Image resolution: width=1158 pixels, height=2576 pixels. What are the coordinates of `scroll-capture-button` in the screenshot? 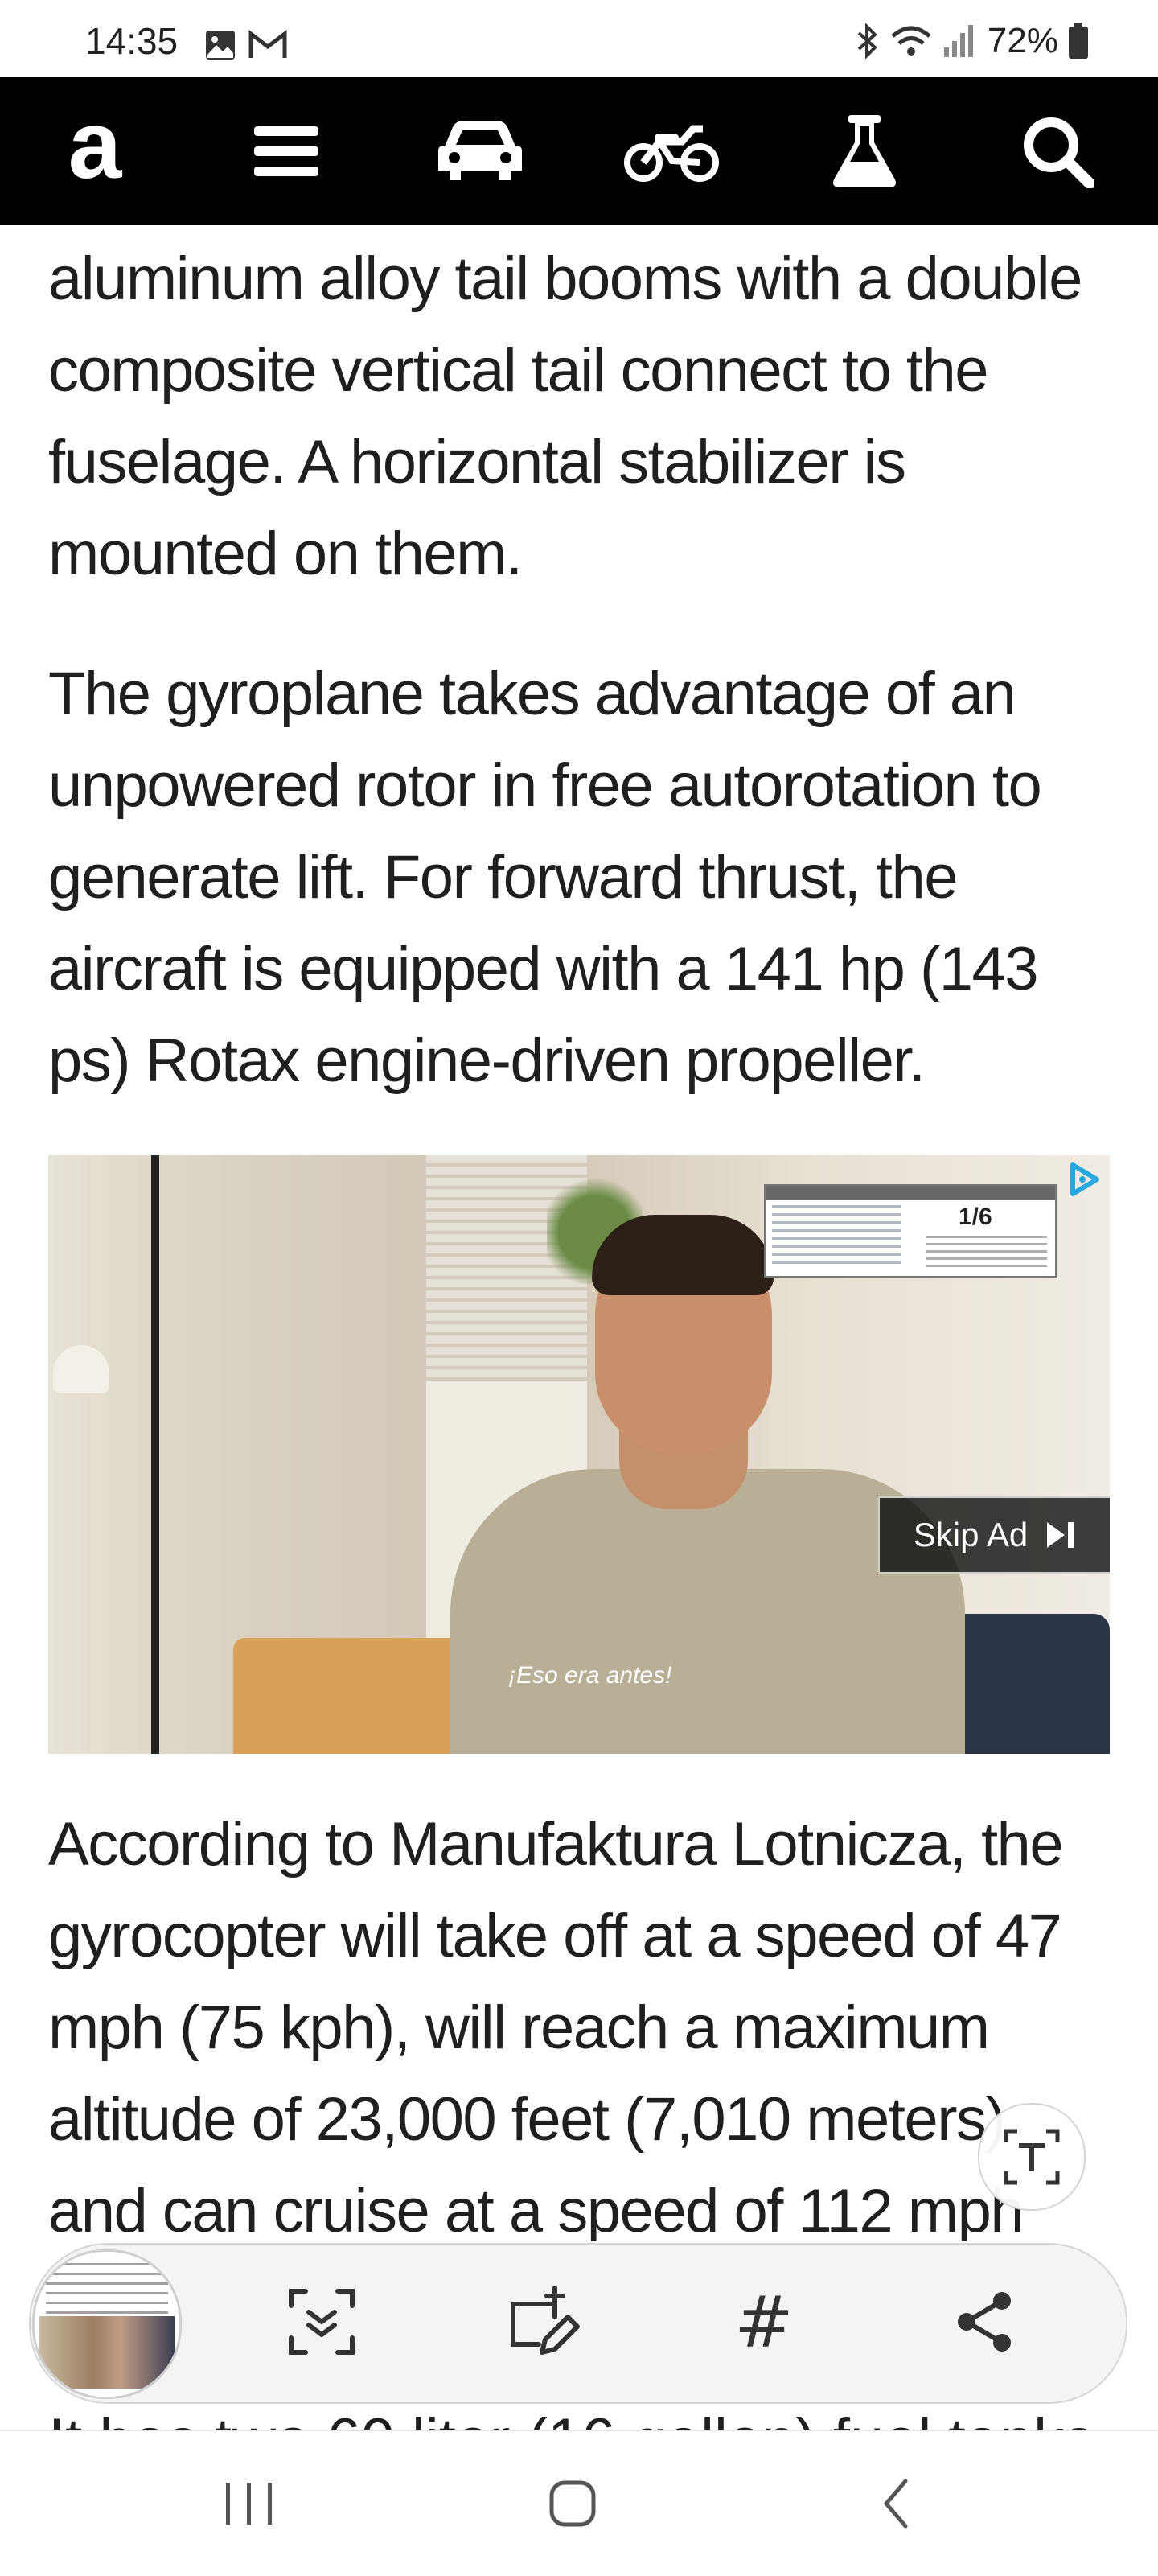 It's located at (321, 2321).